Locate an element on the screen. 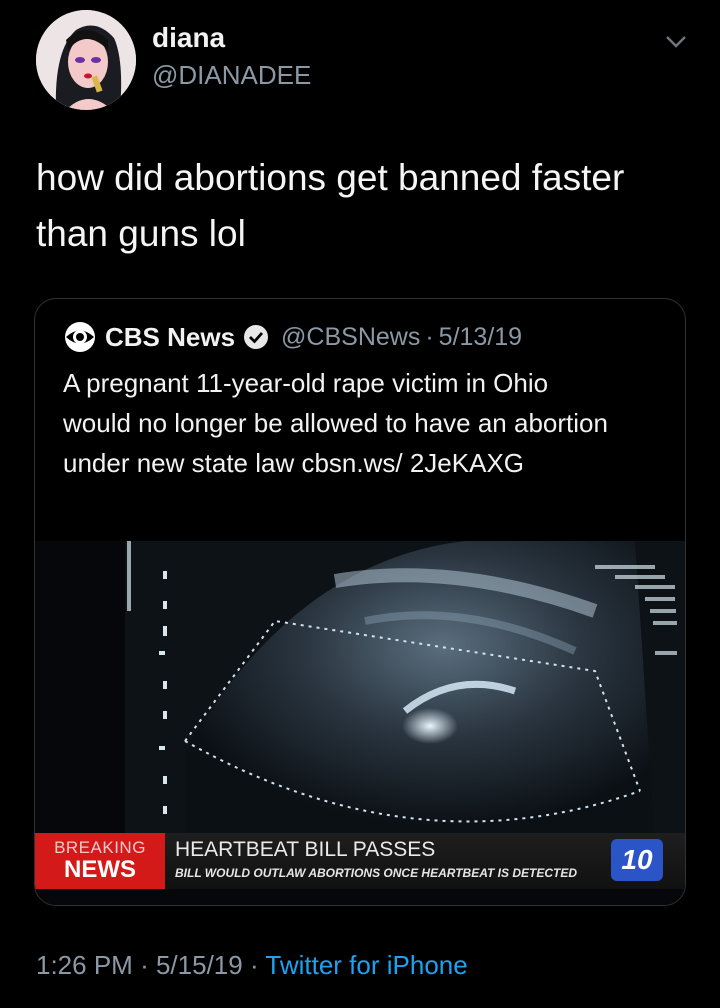  avatar-illustration is located at coordinates (86, 60).